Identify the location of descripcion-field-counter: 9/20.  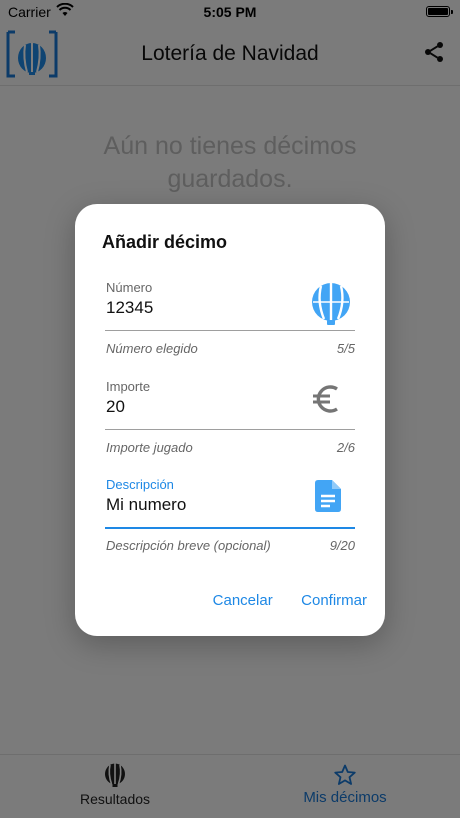
(342, 545).